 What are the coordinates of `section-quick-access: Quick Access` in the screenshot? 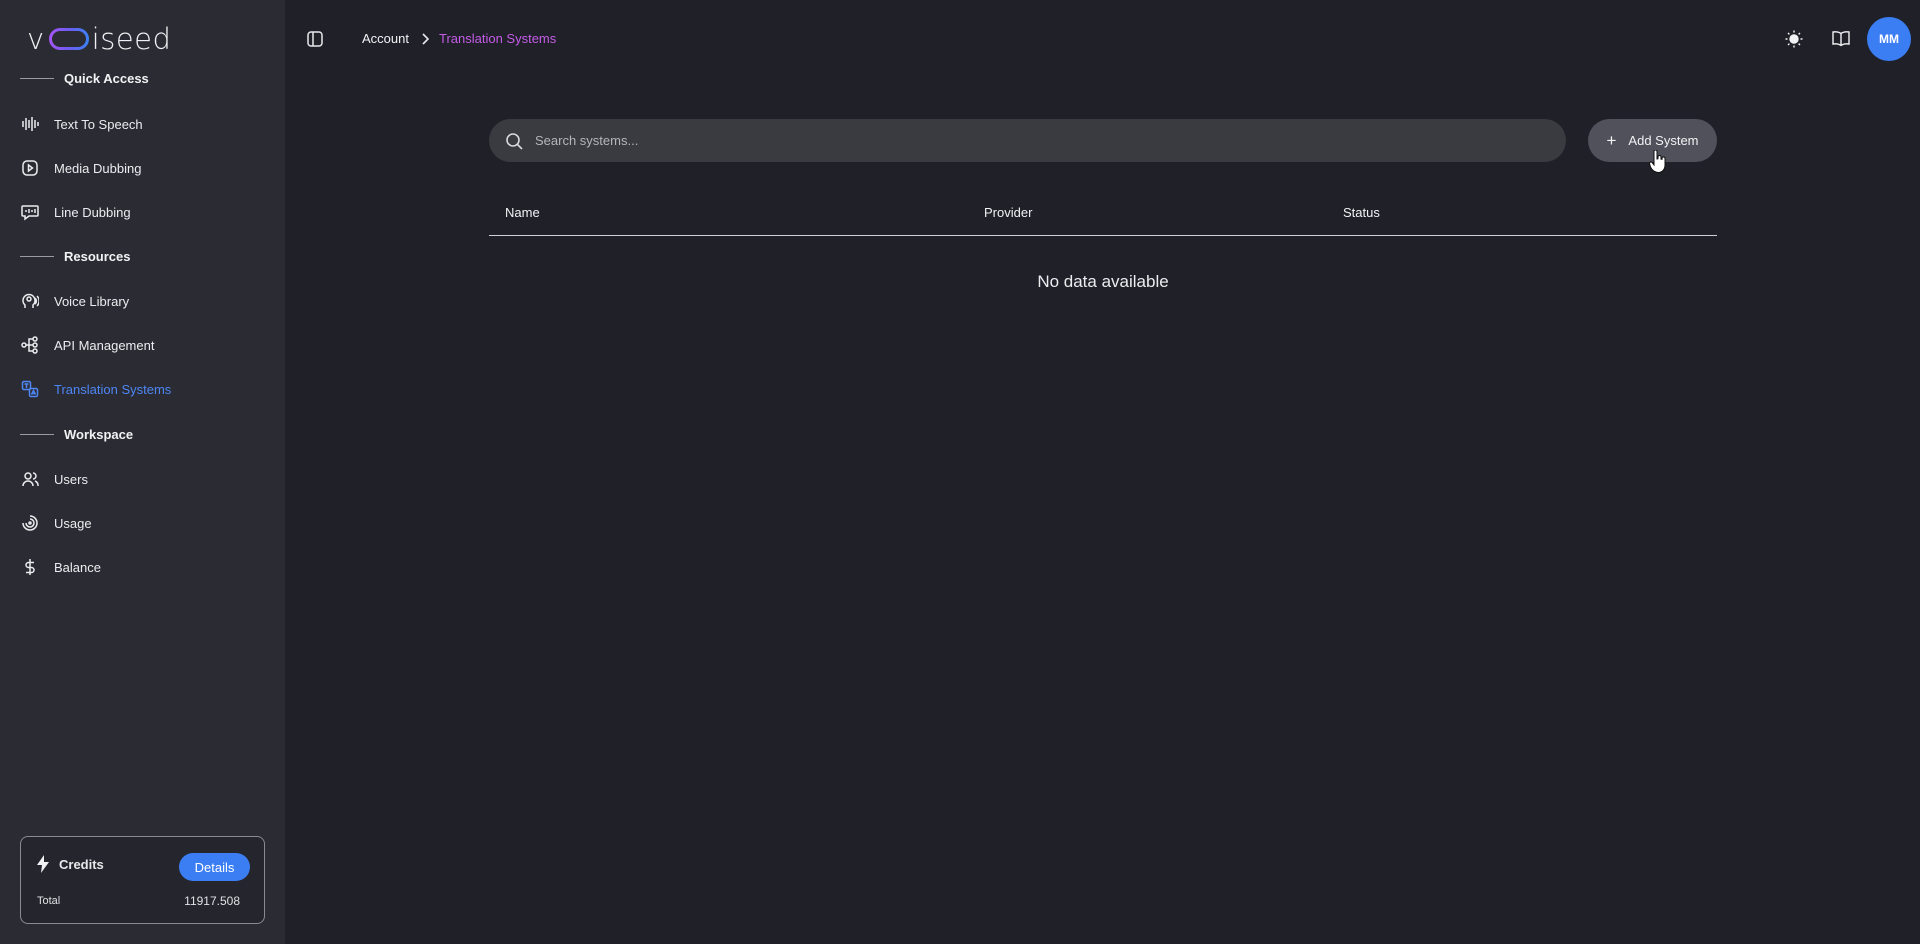 It's located at (84, 78).